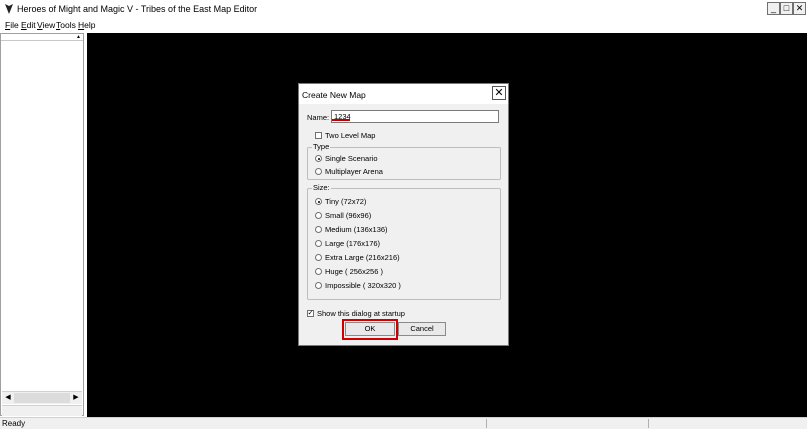  Describe the element at coordinates (318, 229) in the screenshot. I see `radio-size-medium` at that location.